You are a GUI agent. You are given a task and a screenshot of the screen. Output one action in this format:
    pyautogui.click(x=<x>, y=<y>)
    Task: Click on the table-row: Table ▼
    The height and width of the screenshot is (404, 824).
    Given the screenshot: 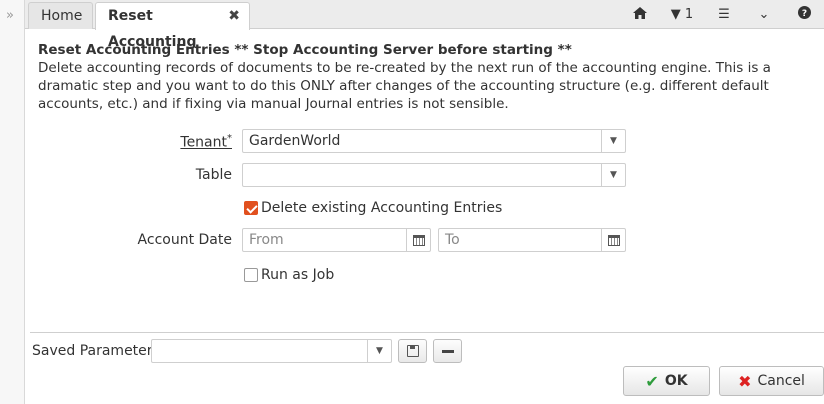 What is the action you would take?
    pyautogui.click(x=424, y=175)
    